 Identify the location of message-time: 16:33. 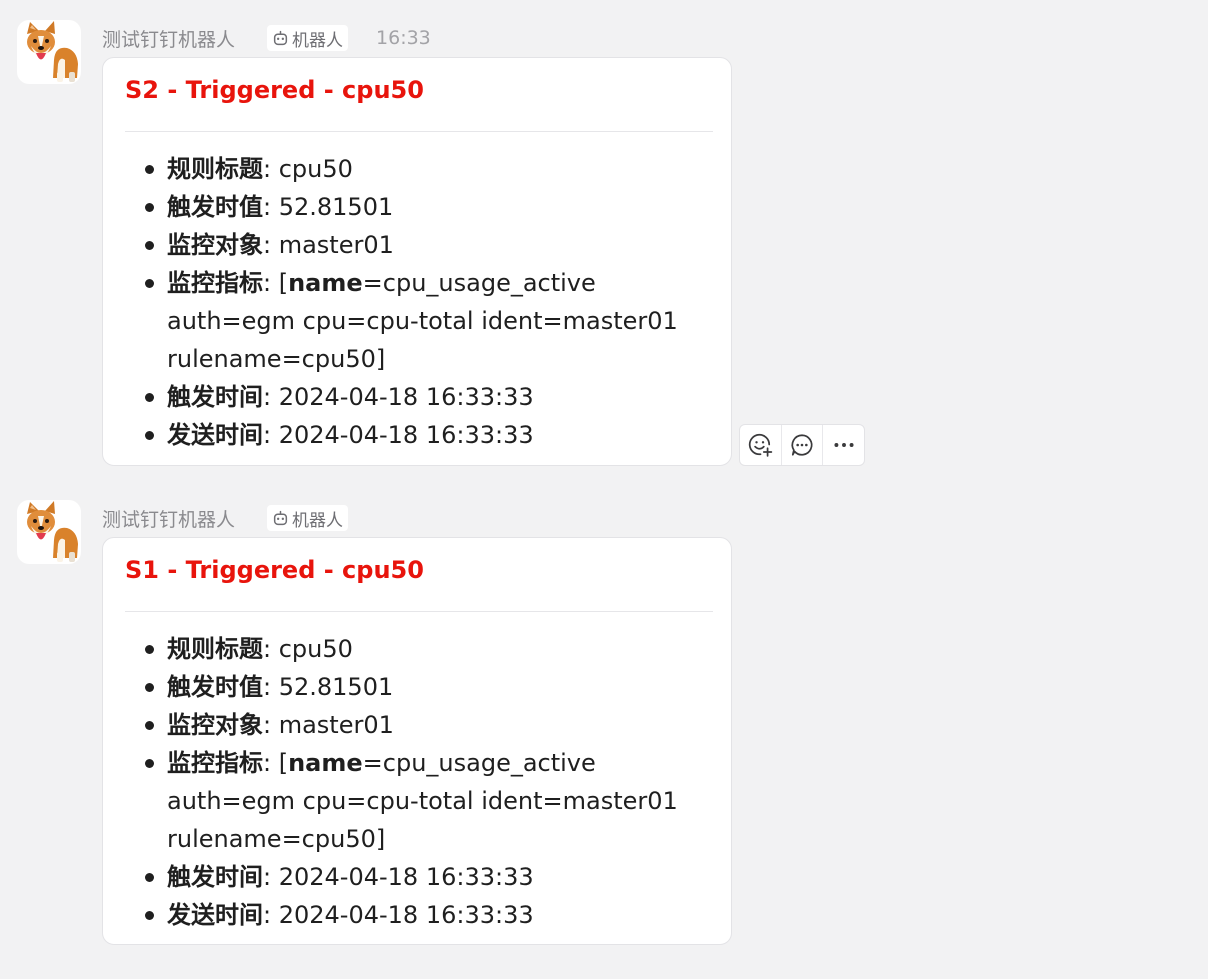
(403, 38).